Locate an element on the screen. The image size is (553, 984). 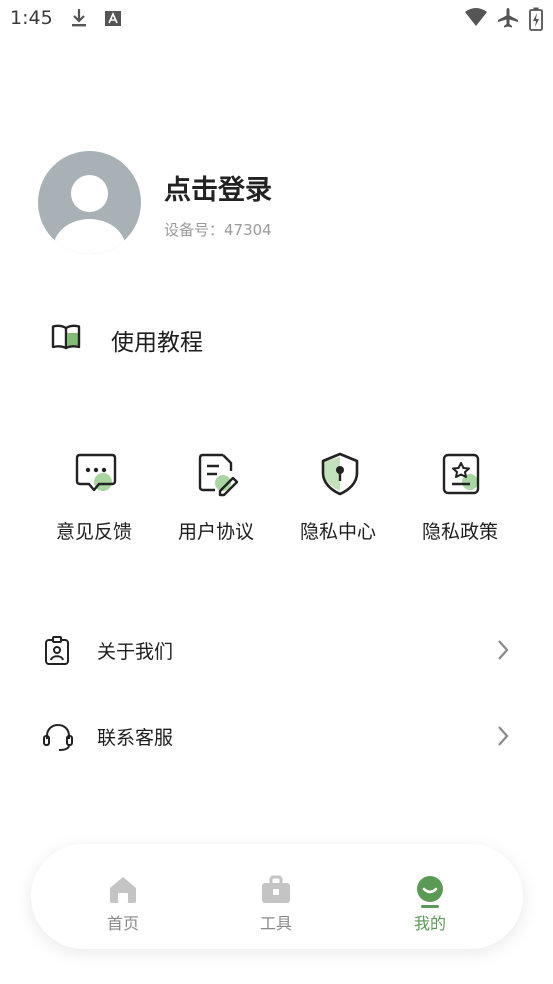
tutorial-label: 使用教程 is located at coordinates (157, 343).